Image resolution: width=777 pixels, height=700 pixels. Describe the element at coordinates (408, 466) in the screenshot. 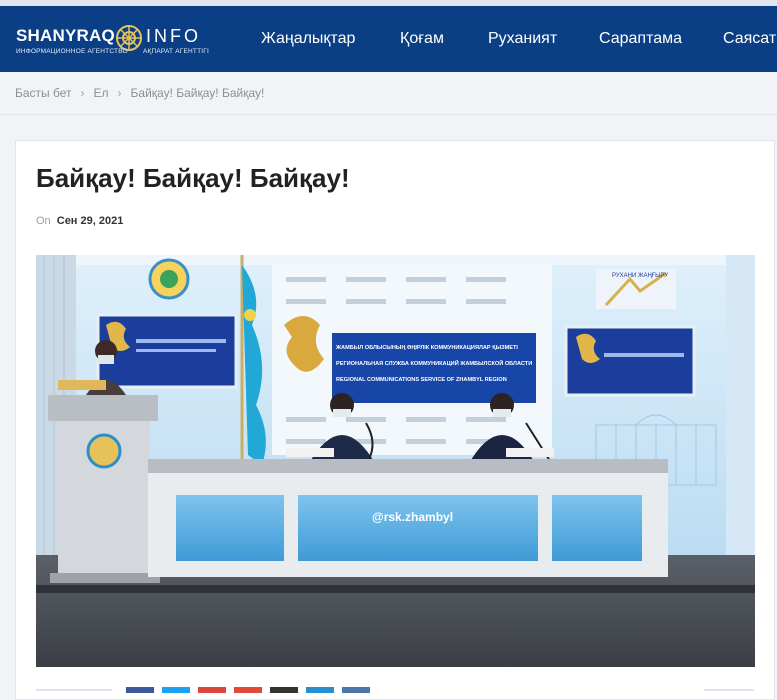

I see `desk-top` at that location.